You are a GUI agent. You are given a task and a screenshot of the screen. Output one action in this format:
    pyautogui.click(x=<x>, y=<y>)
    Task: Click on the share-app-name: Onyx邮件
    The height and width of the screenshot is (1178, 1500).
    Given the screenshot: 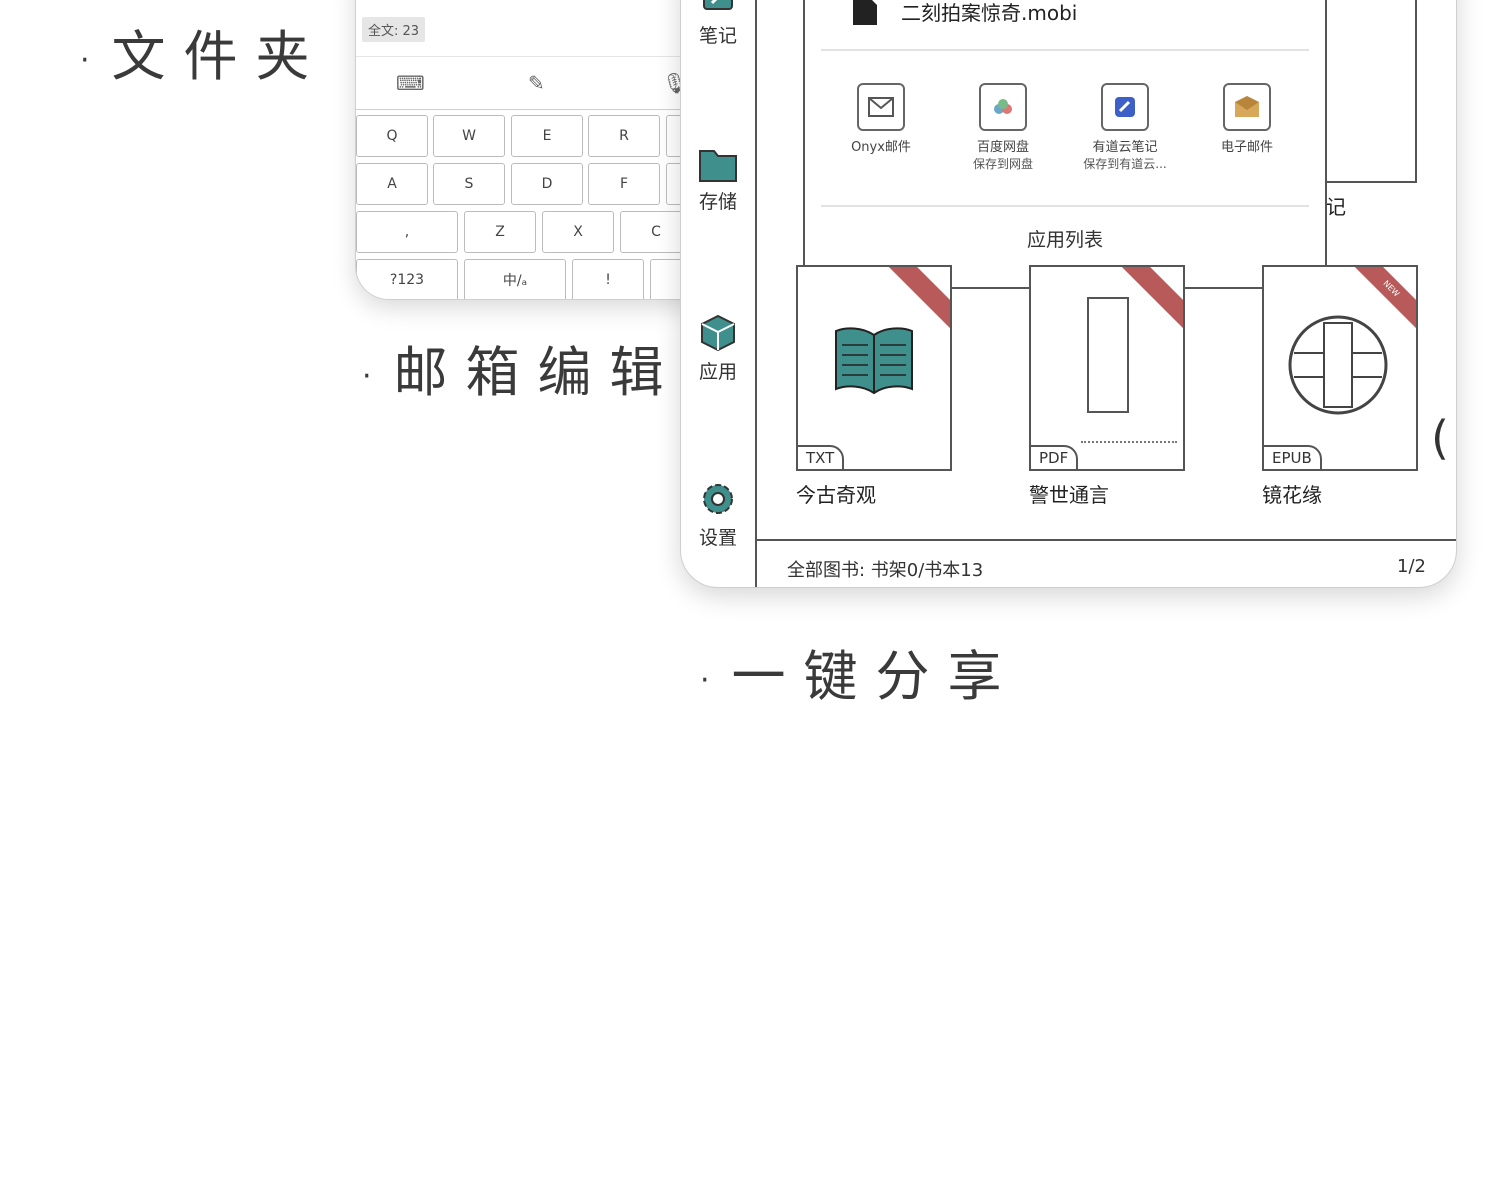 What is the action you would take?
    pyautogui.click(x=881, y=147)
    